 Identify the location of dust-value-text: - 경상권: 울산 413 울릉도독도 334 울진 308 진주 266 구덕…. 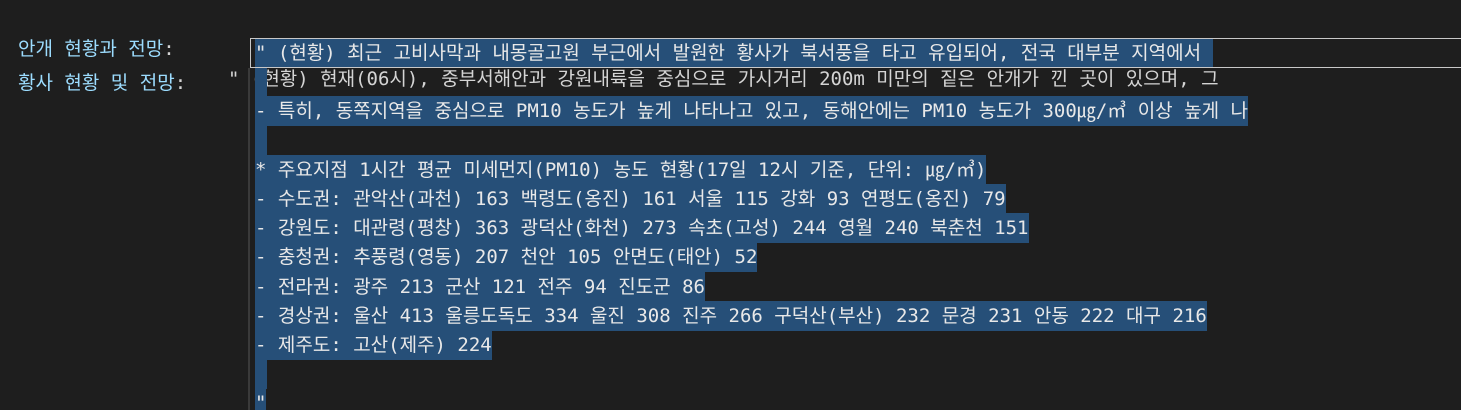
(731, 315).